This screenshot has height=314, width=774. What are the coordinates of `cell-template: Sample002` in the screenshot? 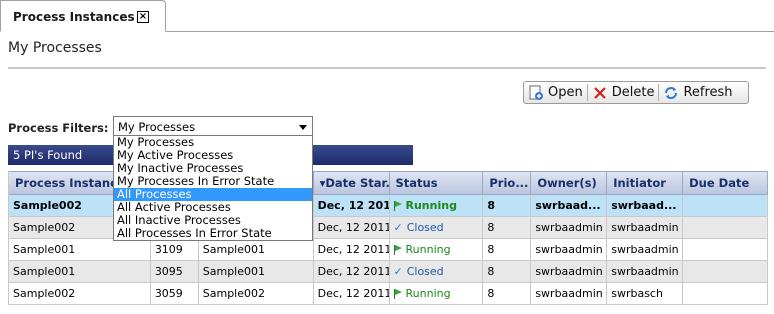 It's located at (256, 293).